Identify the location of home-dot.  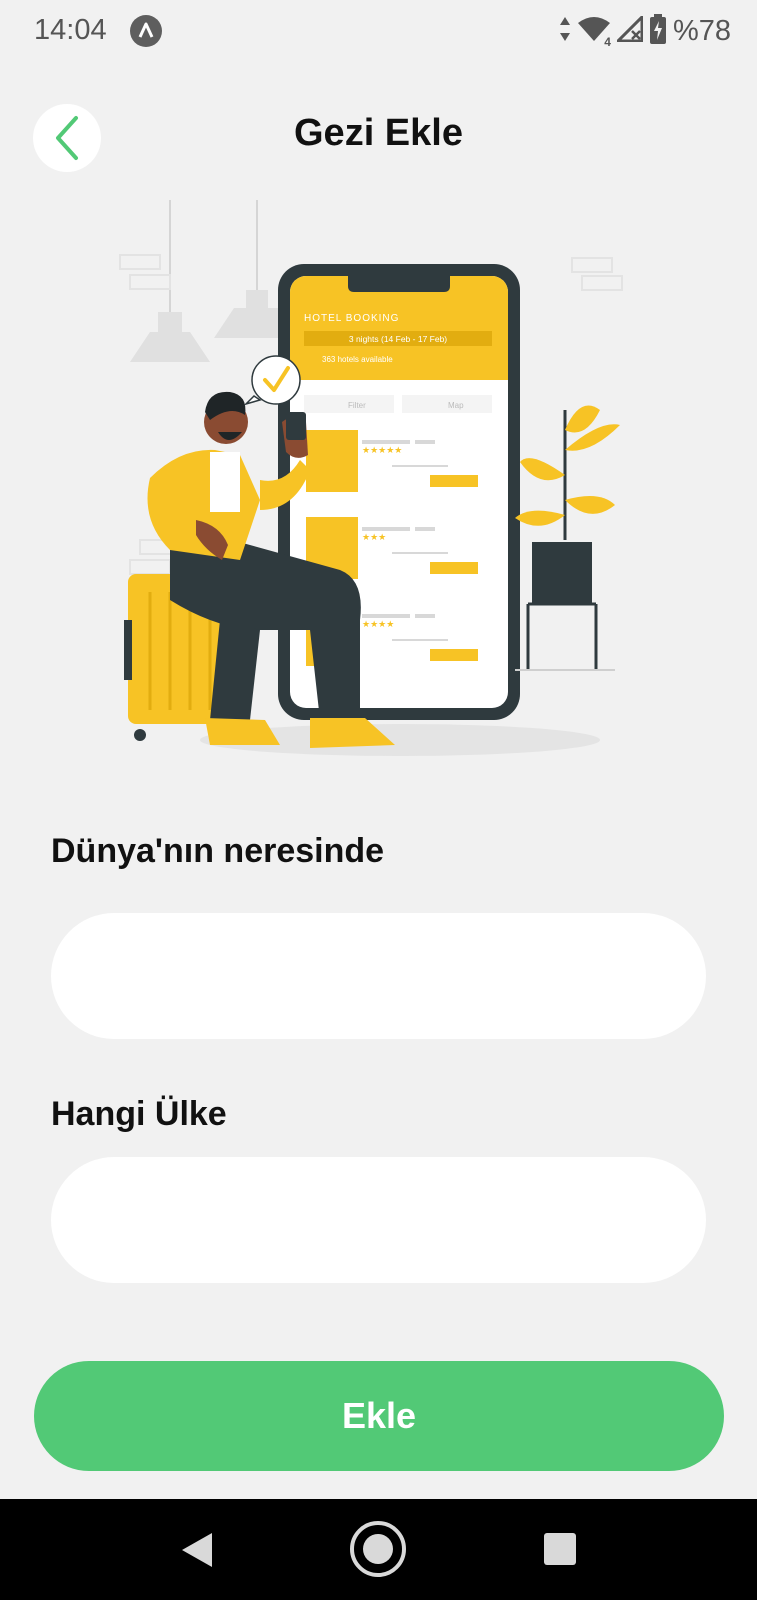
(378, 1549).